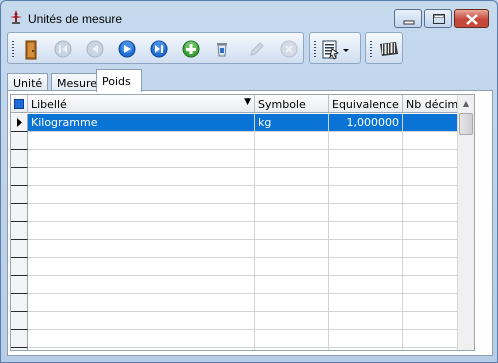 The width and height of the screenshot is (498, 363). What do you see at coordinates (222, 49) in the screenshot?
I see `delete-record-icon` at bounding box center [222, 49].